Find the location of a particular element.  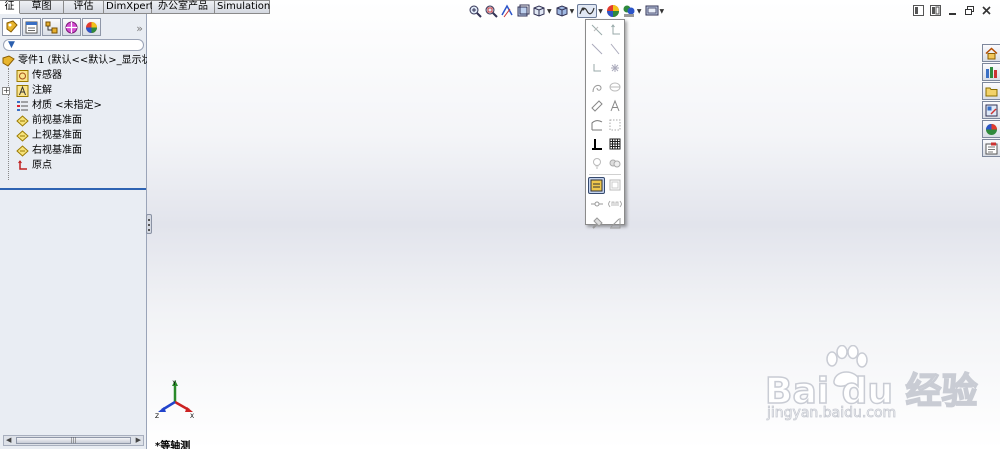

solidworks-resources-tab is located at coordinates (991, 53).